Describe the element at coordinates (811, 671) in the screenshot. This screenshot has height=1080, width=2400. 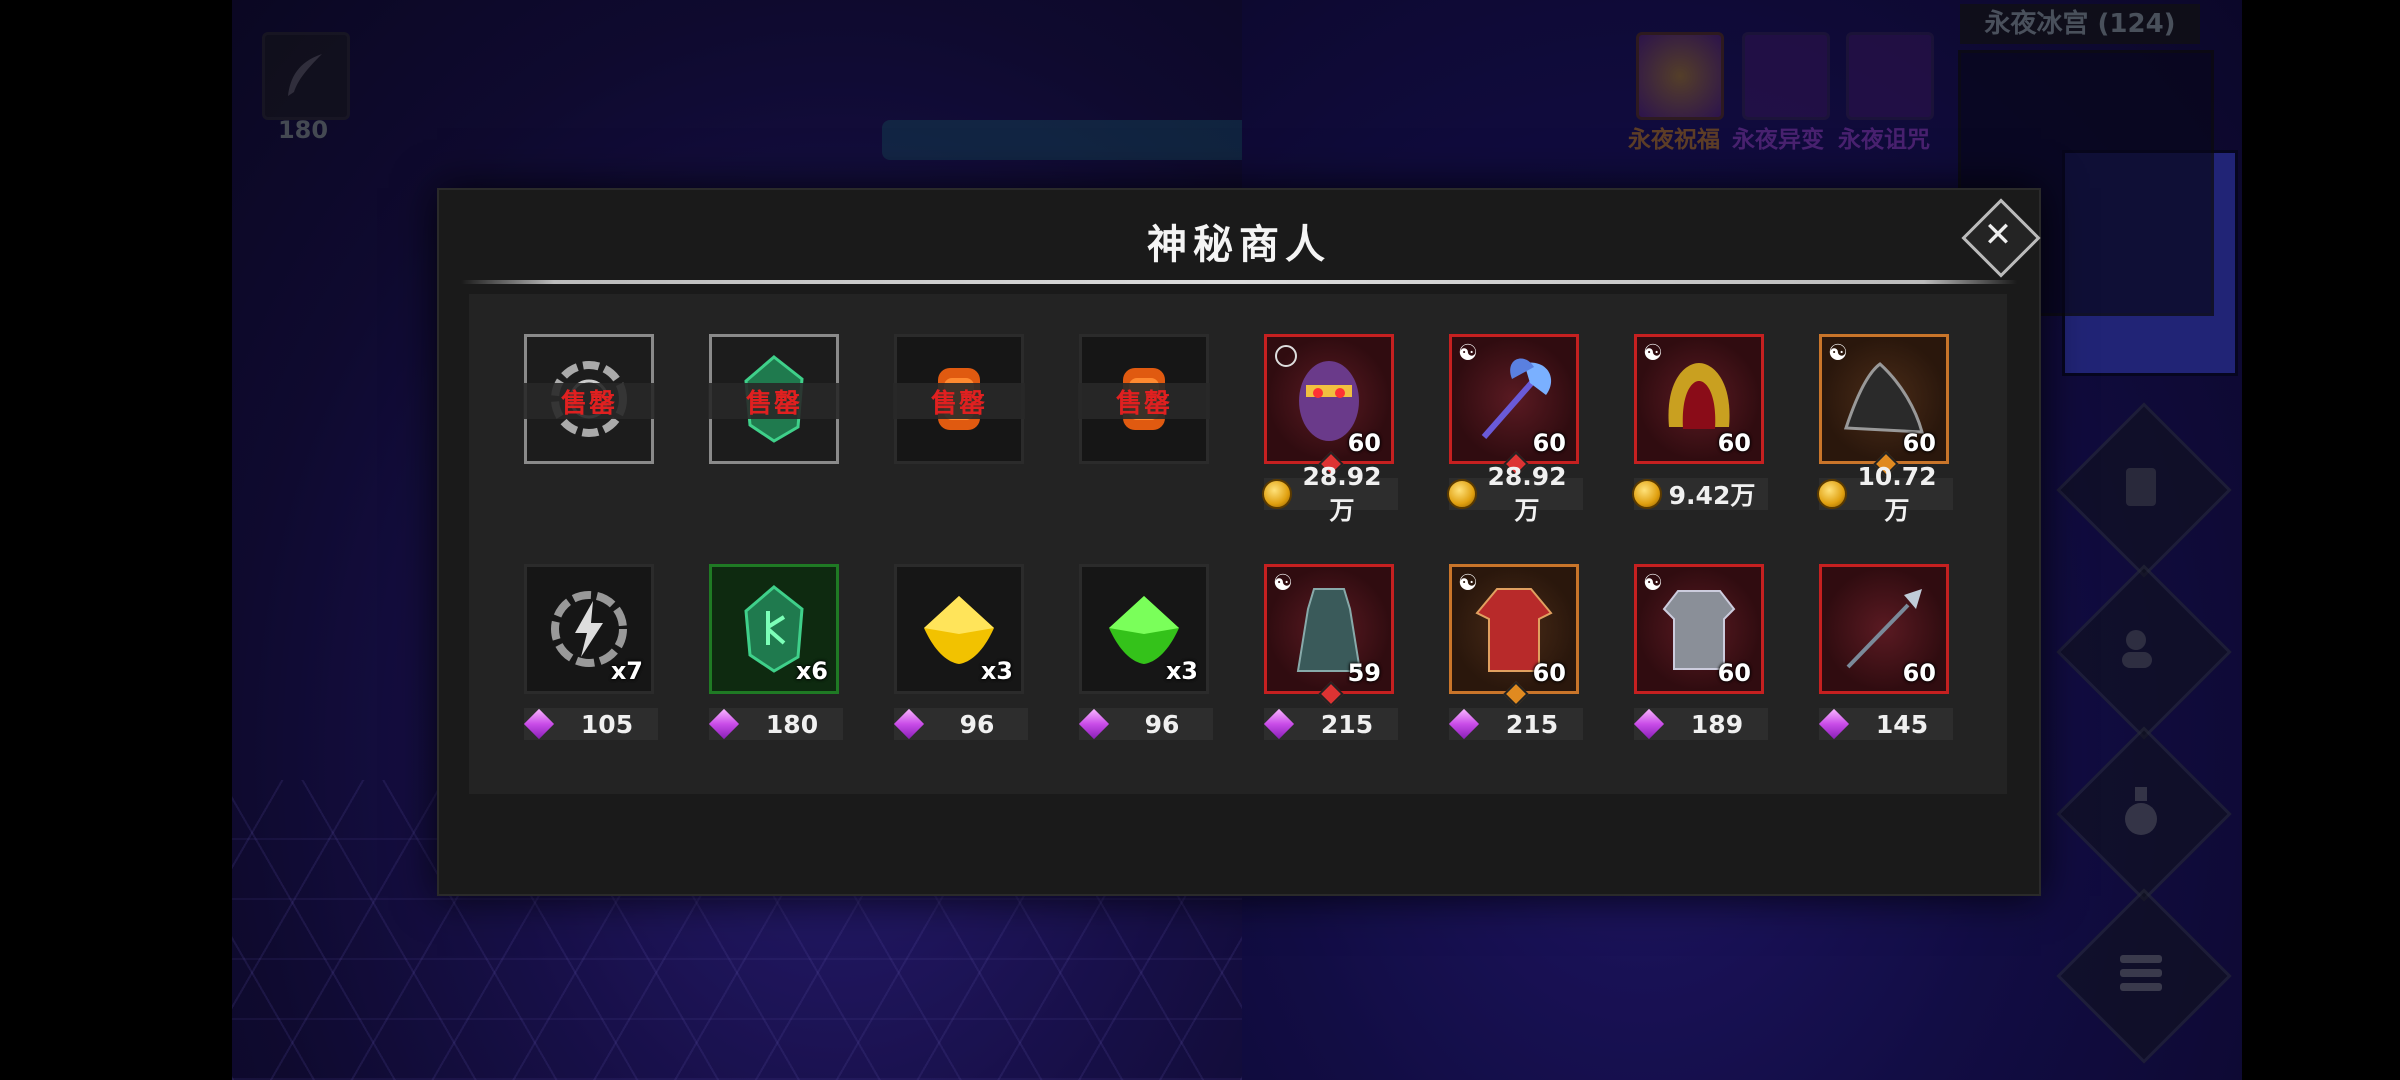
I see `item-quantity: x6` at that location.